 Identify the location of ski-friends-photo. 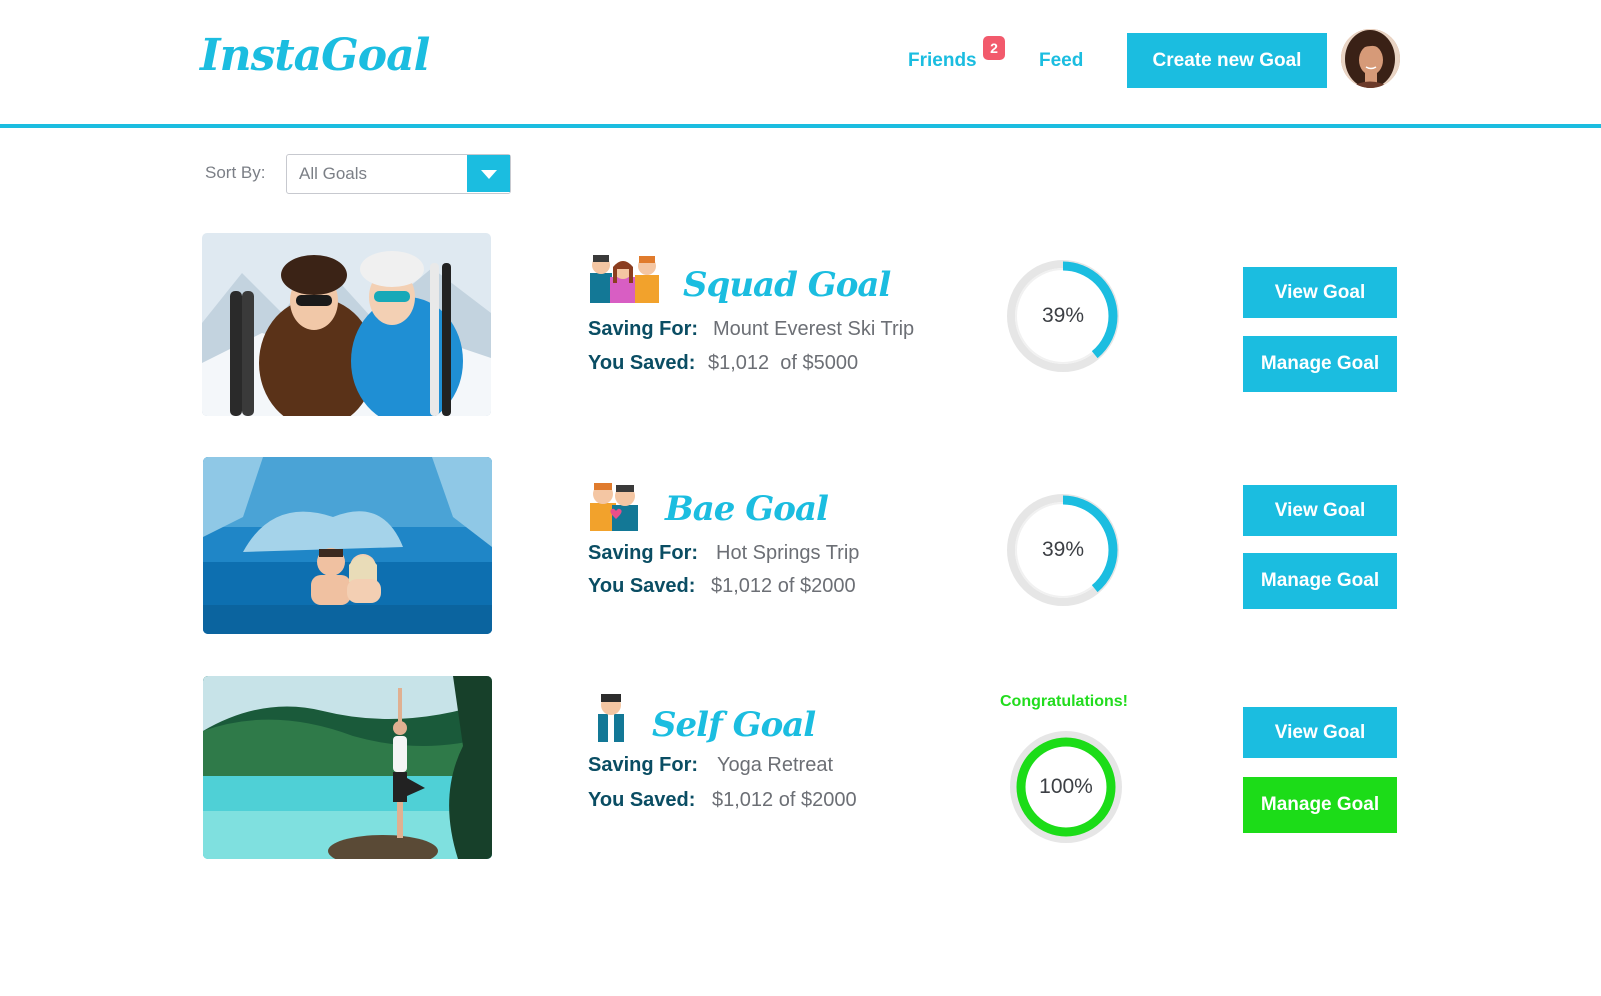
(346, 324).